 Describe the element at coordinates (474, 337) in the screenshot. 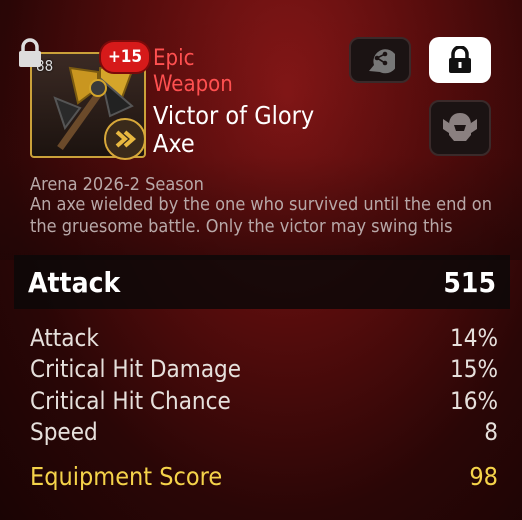

I see `substat-value: 14%` at that location.